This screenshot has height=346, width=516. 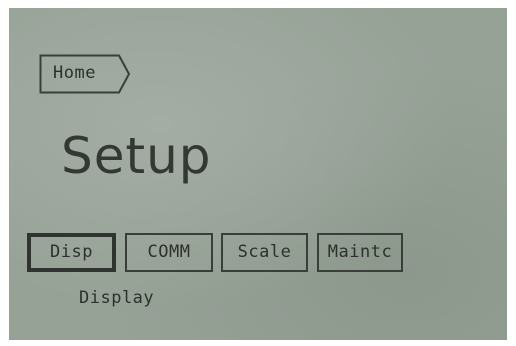 I want to click on tab-disp: Disp, so click(x=71, y=252).